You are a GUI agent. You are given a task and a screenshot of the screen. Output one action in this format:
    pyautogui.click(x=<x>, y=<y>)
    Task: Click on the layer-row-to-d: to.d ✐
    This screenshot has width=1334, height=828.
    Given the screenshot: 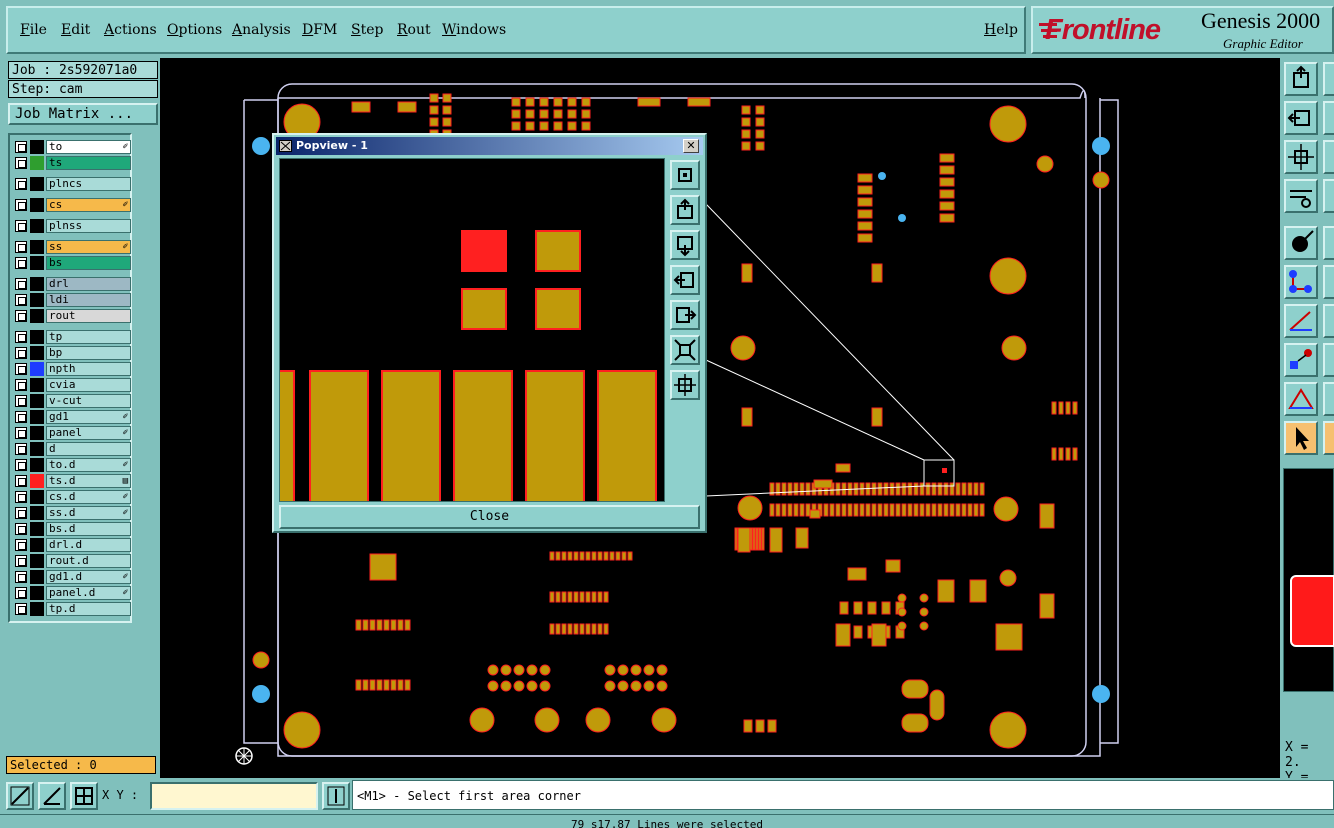 What is the action you would take?
    pyautogui.click(x=72, y=465)
    